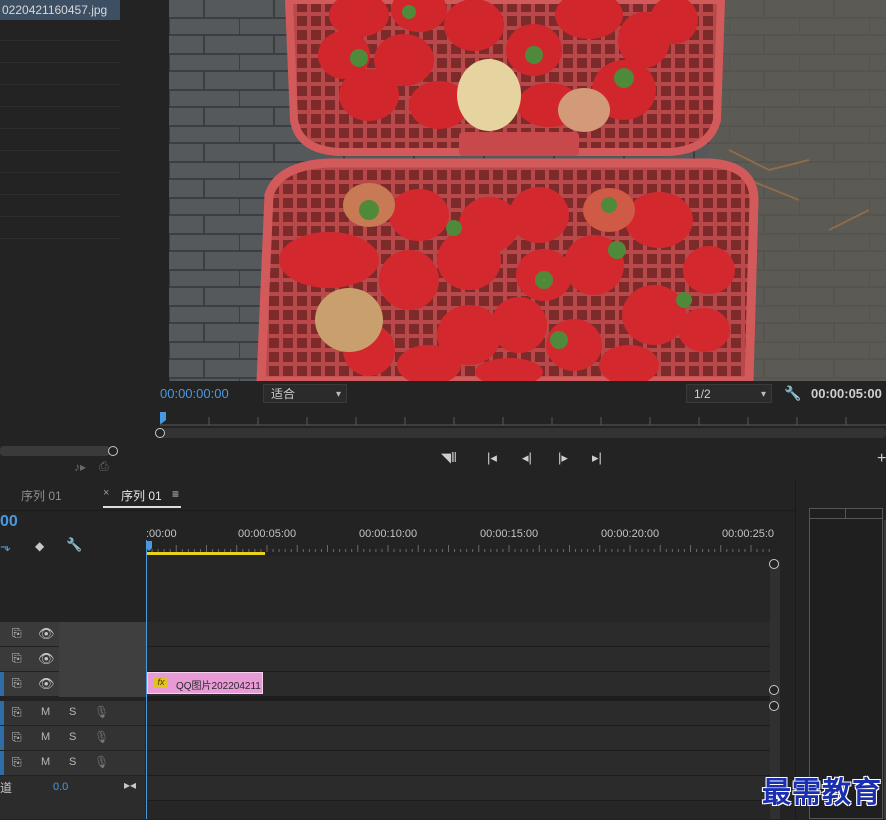 The image size is (886, 820). What do you see at coordinates (458, 788) in the screenshot?
I see `track-row-master` at bounding box center [458, 788].